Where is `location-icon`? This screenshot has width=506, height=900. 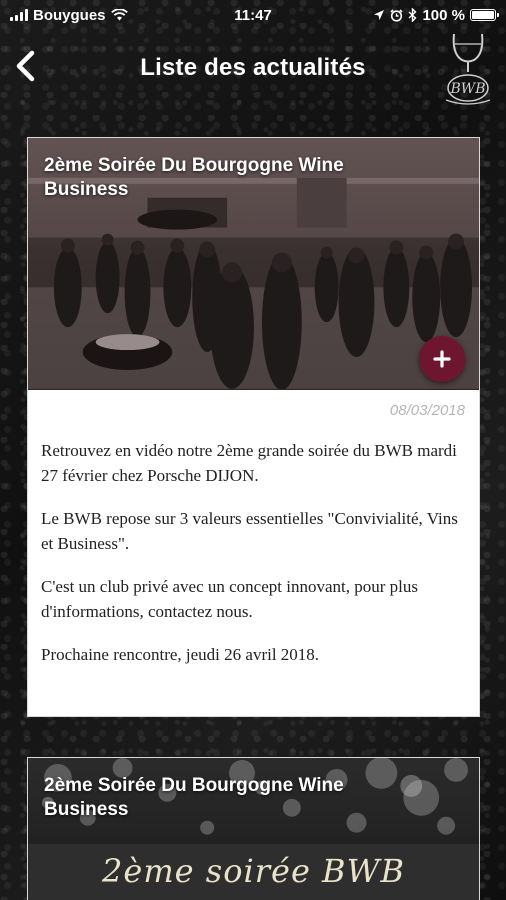 location-icon is located at coordinates (379, 15).